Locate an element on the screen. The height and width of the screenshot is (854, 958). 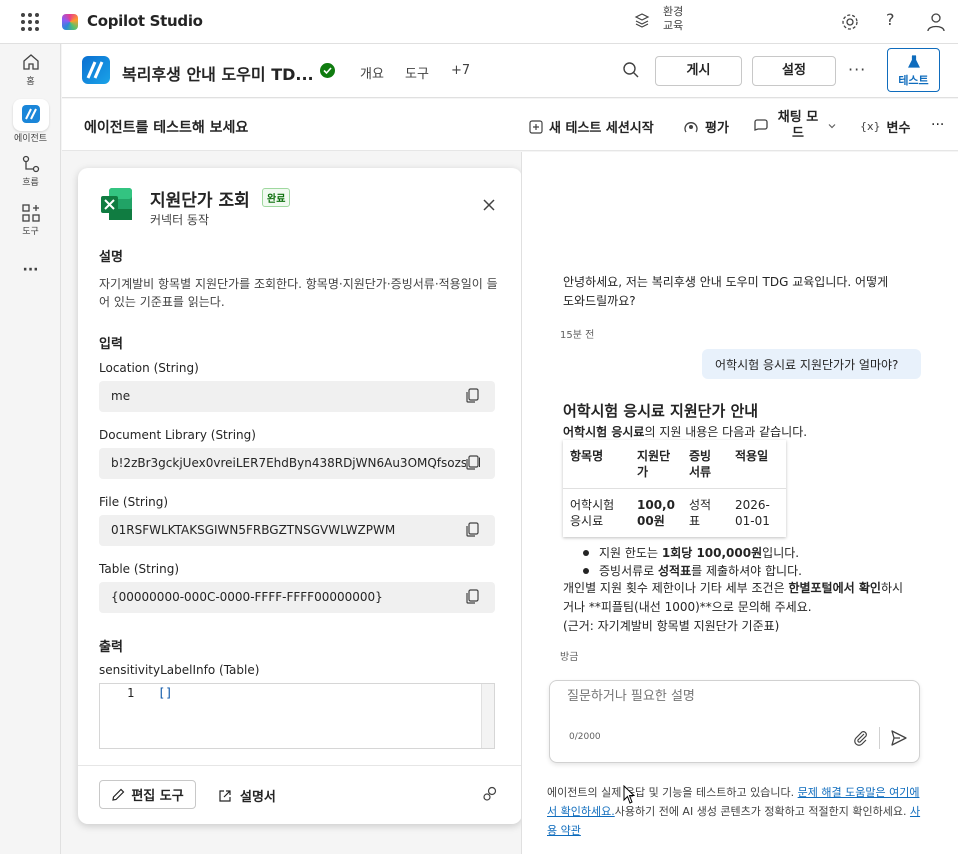
tools-icon is located at coordinates (30, 213).